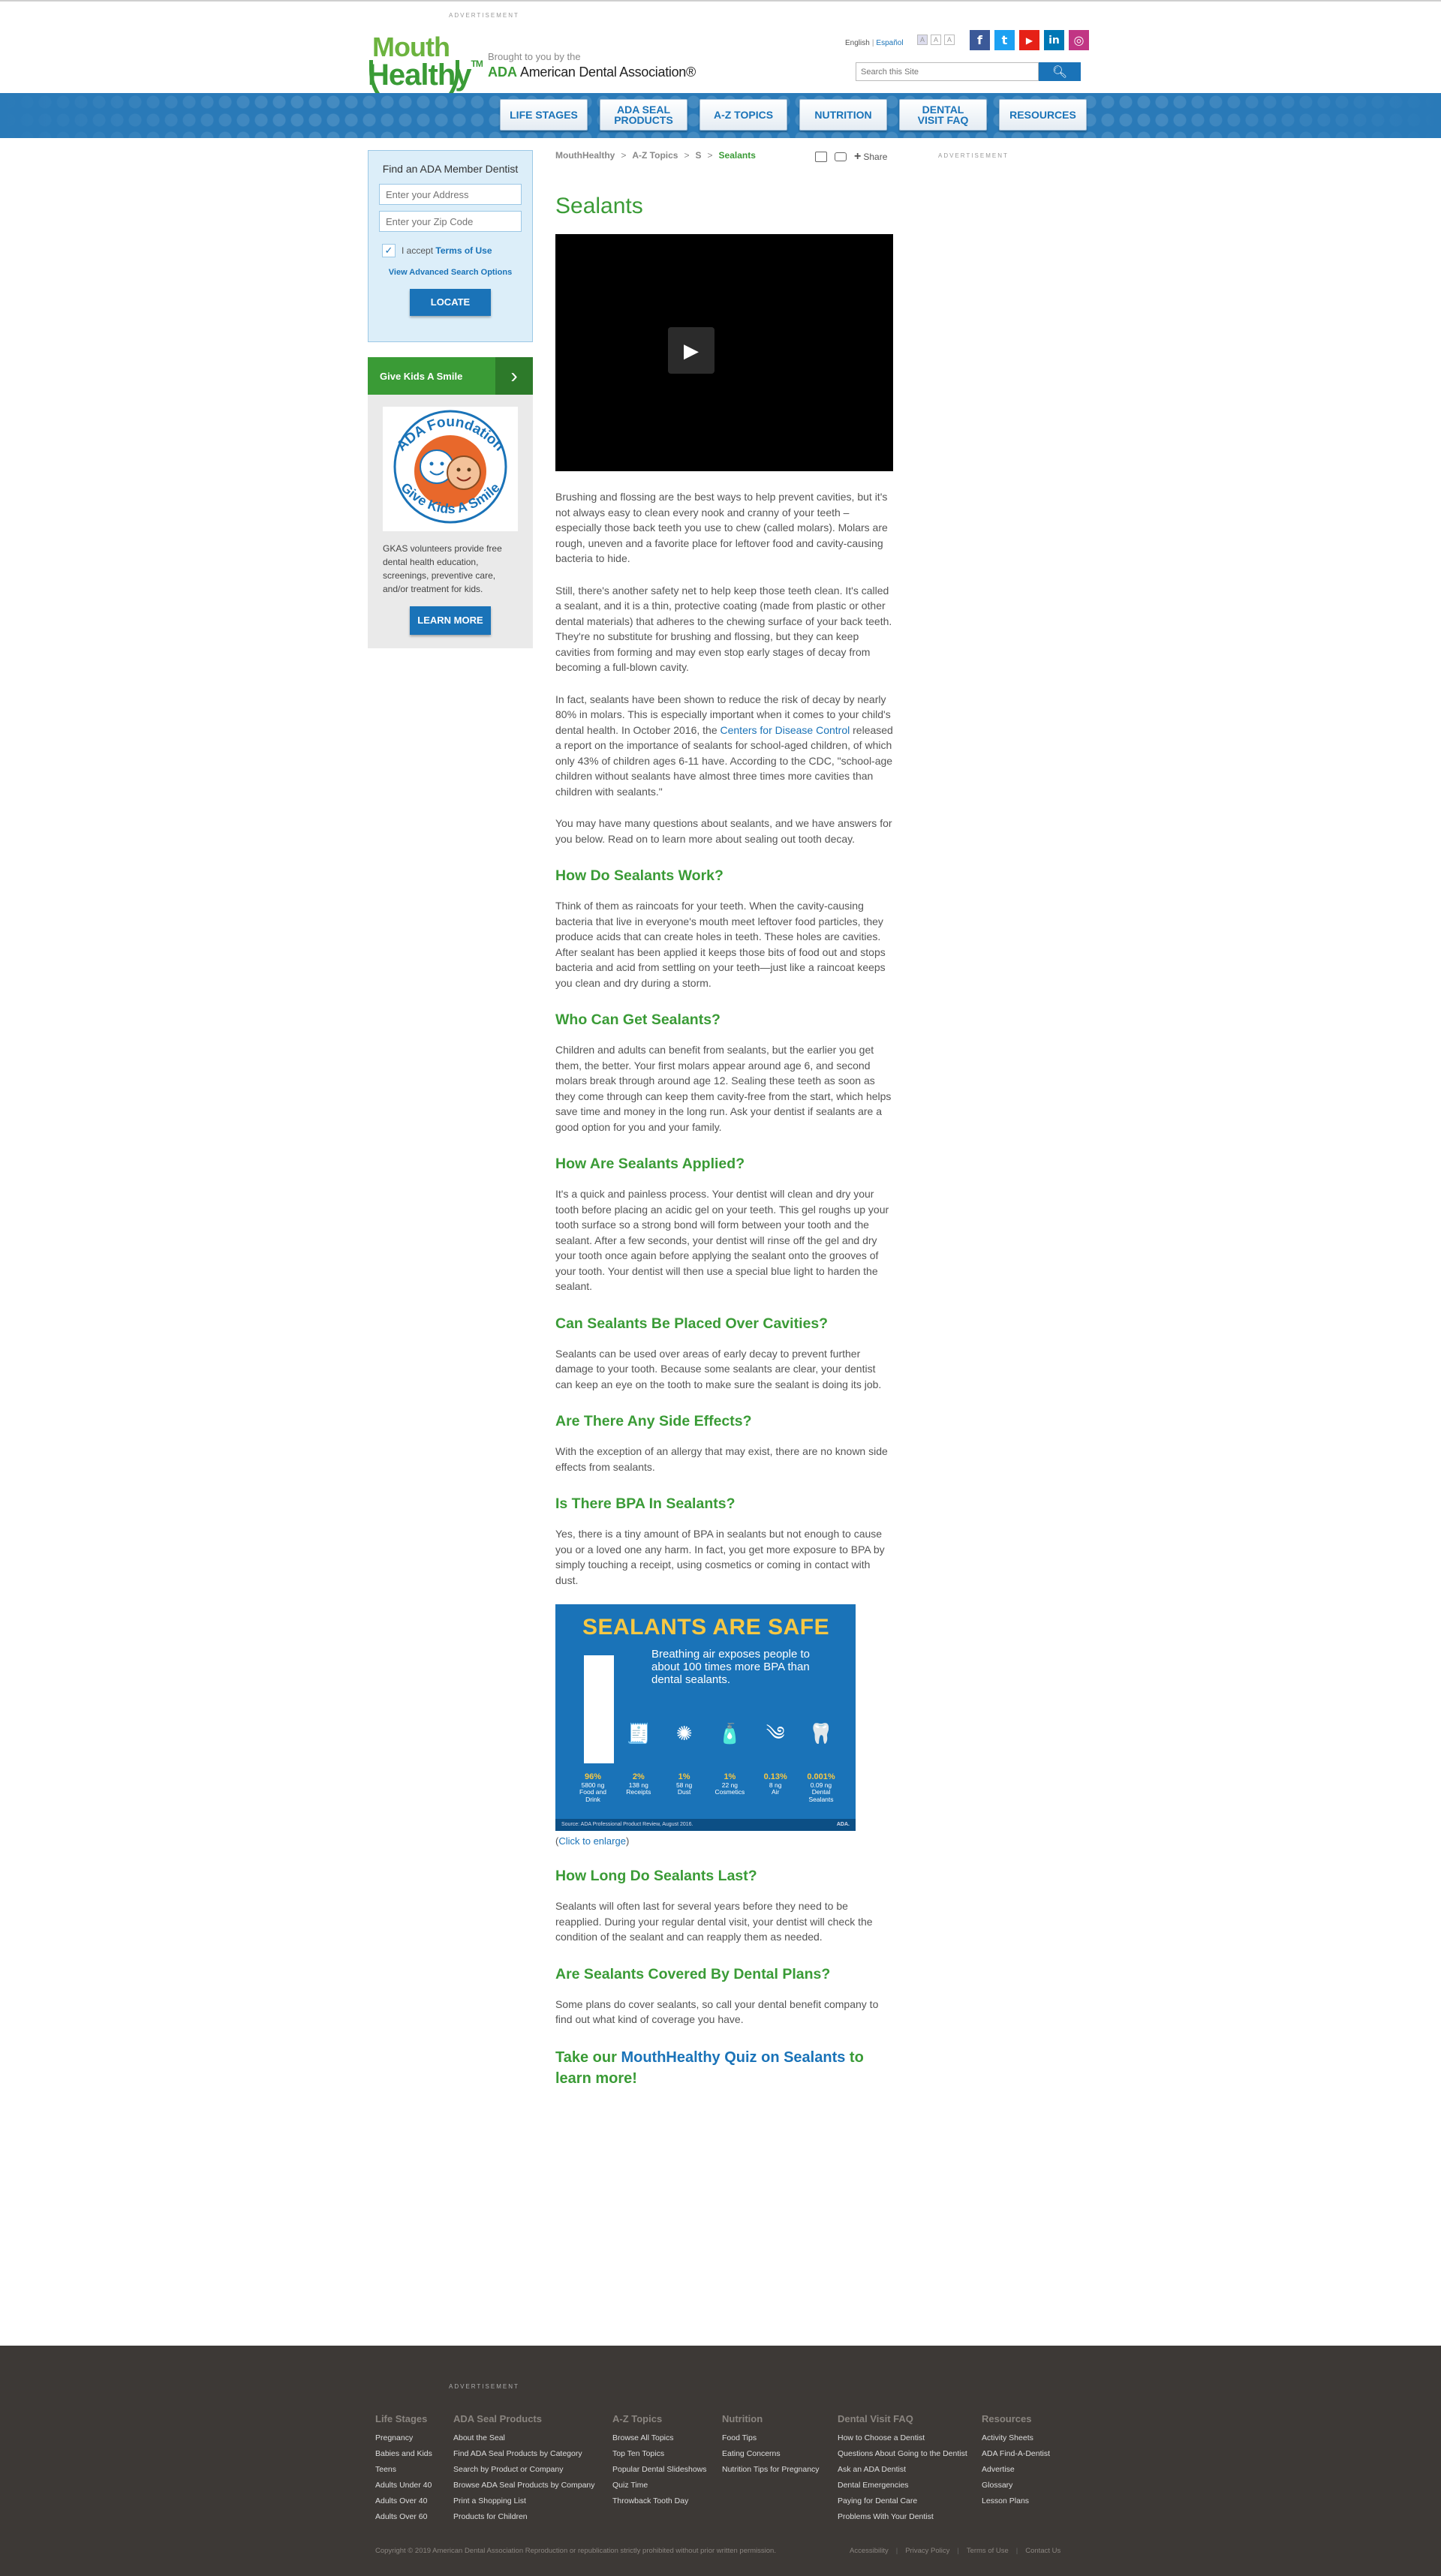 This screenshot has width=1441, height=2576. What do you see at coordinates (980, 40) in the screenshot?
I see `facebook-icon: f` at bounding box center [980, 40].